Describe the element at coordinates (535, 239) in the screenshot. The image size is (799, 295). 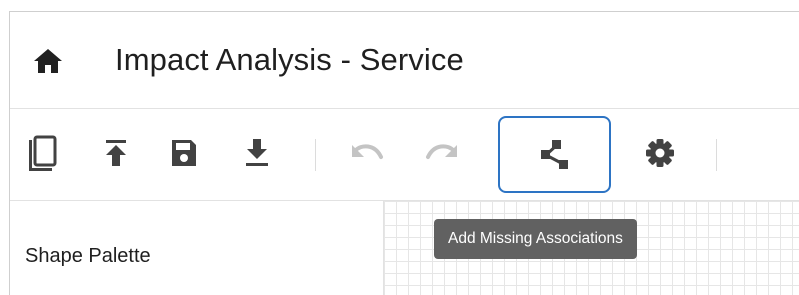
I see `tooltip: Add Missing Associations` at that location.